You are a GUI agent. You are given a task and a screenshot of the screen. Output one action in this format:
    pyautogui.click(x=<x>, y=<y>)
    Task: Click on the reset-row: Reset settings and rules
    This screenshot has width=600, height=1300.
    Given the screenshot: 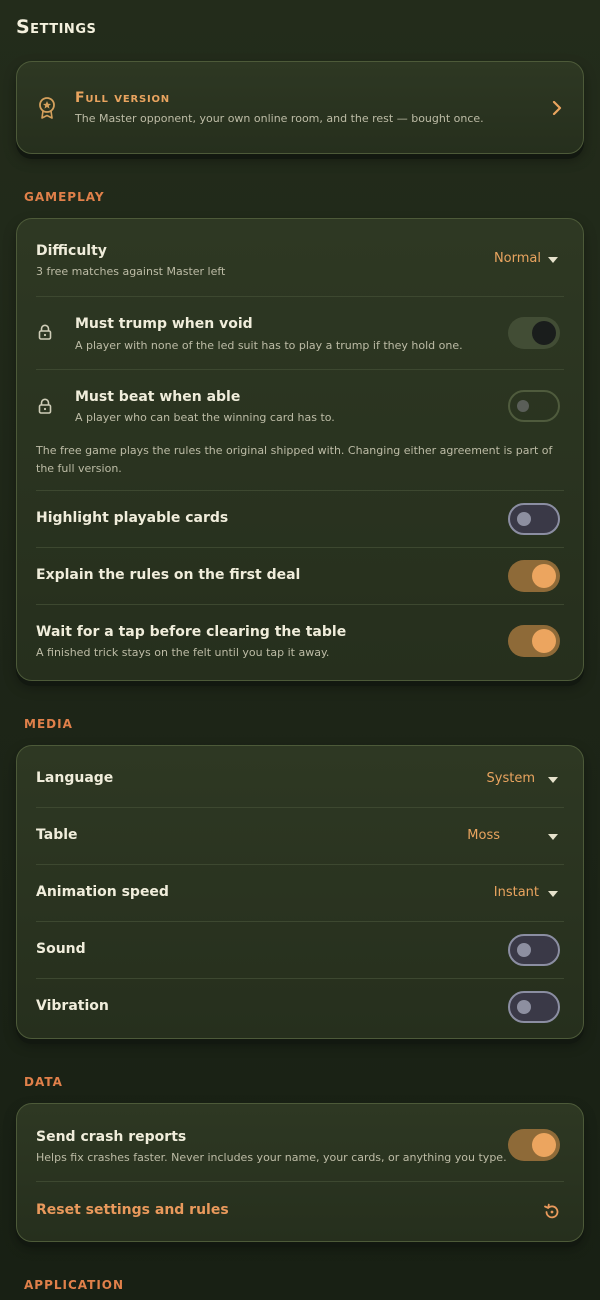 What is the action you would take?
    pyautogui.click(x=300, y=1211)
    